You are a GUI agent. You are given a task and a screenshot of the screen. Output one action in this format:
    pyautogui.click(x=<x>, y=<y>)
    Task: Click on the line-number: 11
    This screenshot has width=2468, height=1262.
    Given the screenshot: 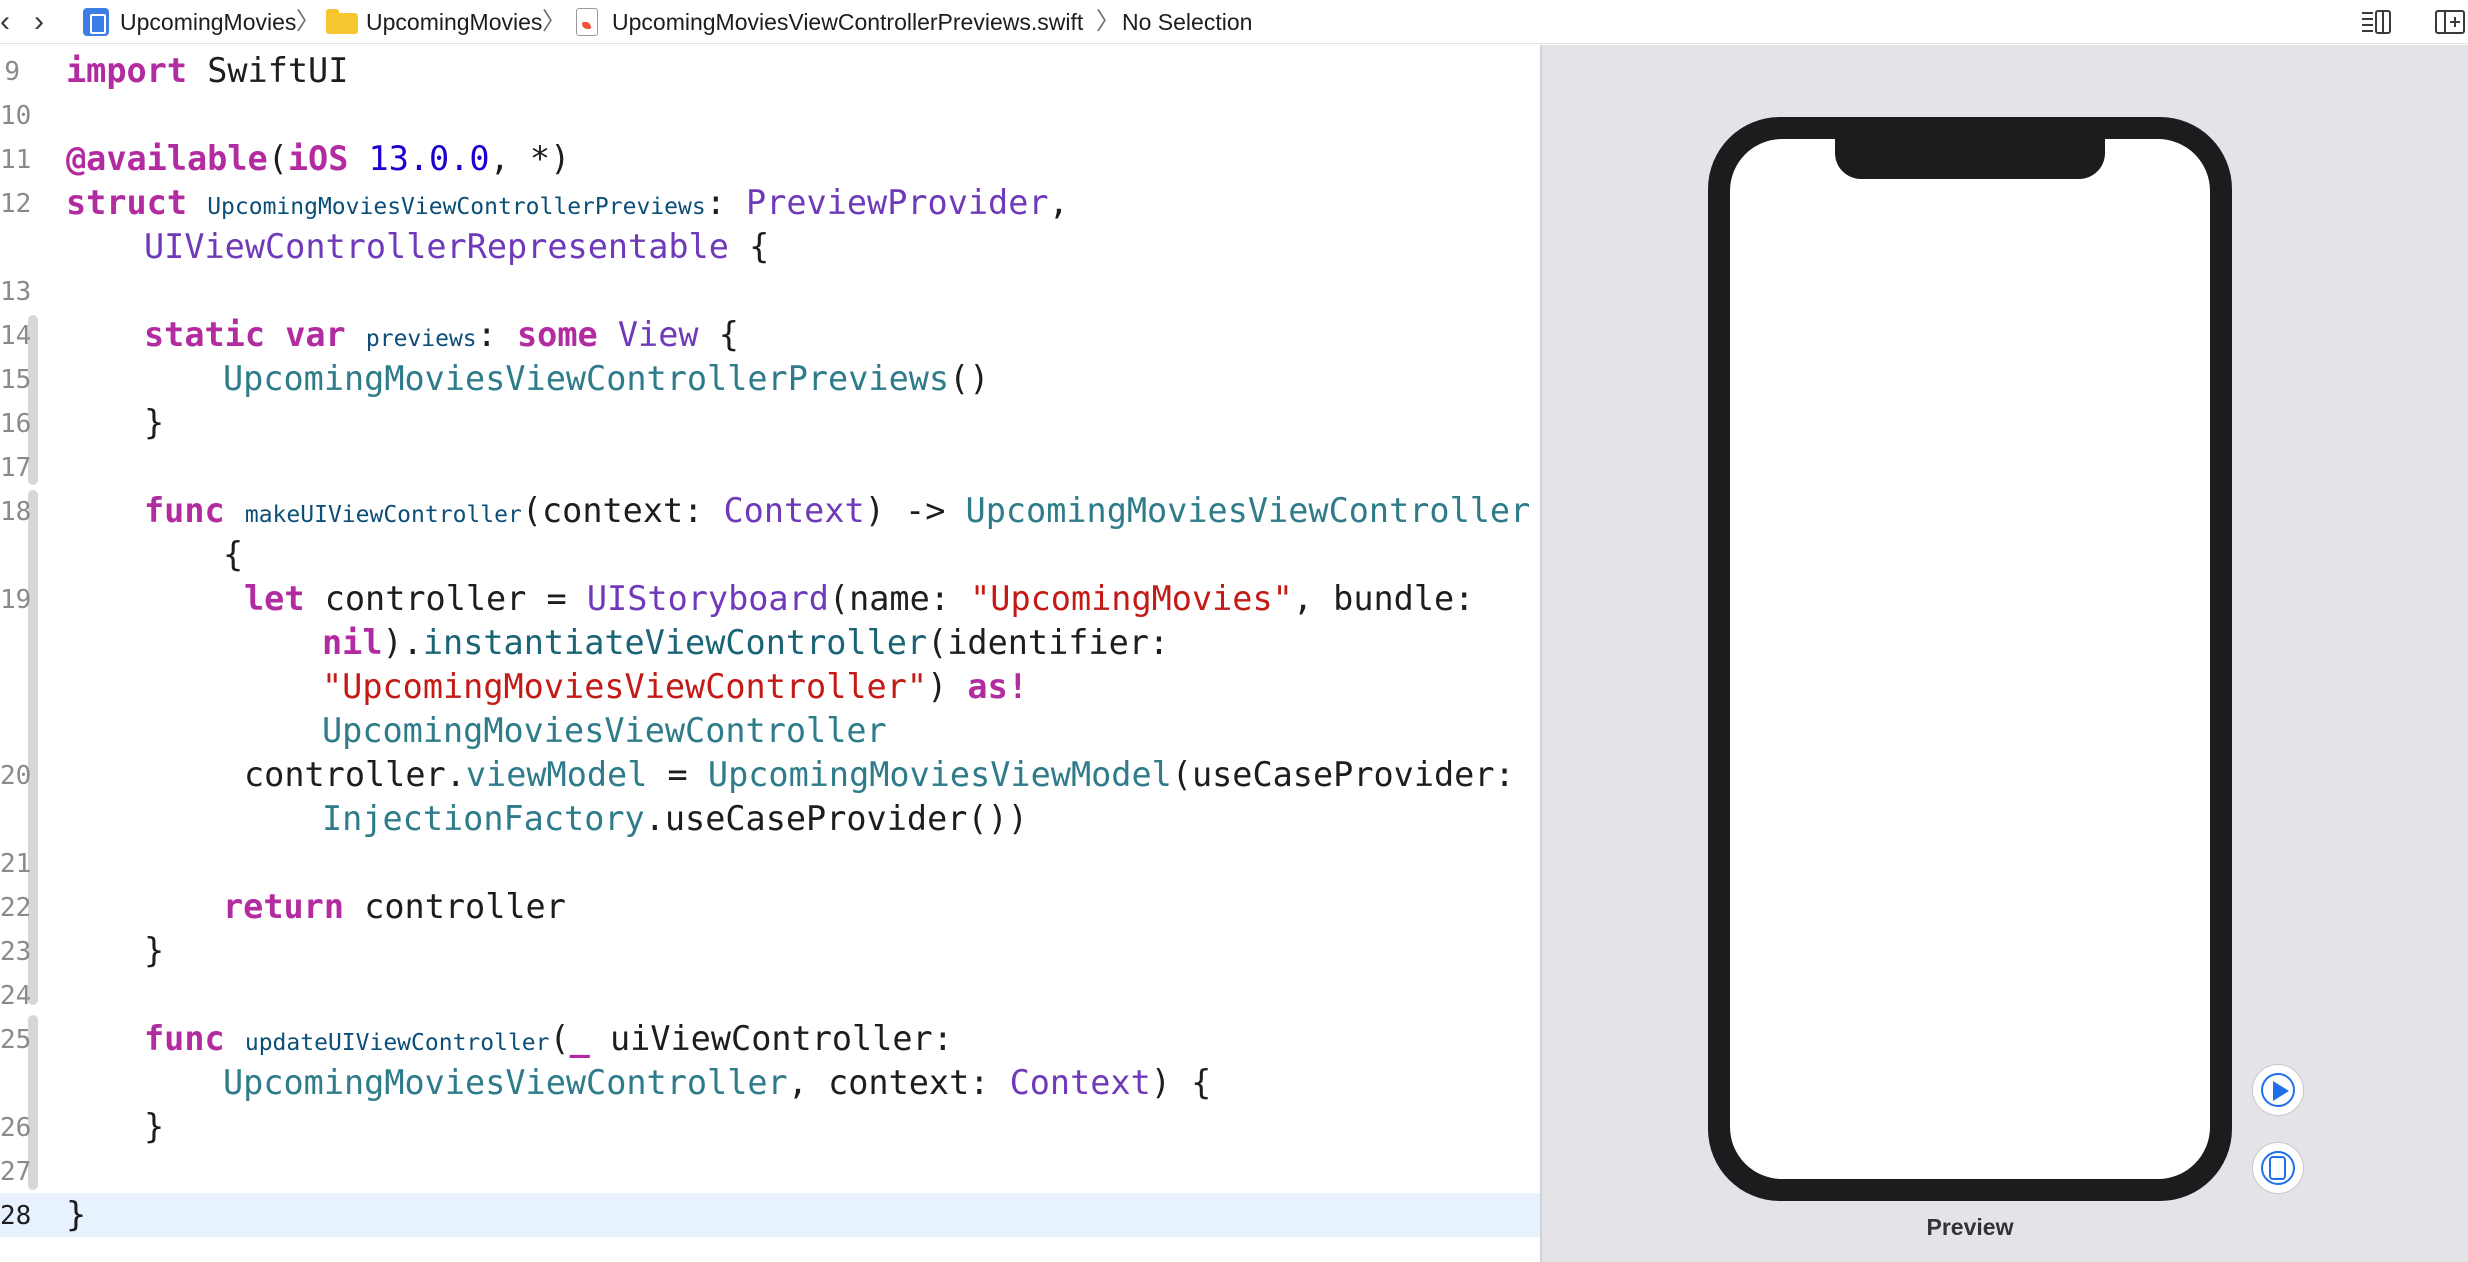 What is the action you would take?
    pyautogui.click(x=16, y=160)
    